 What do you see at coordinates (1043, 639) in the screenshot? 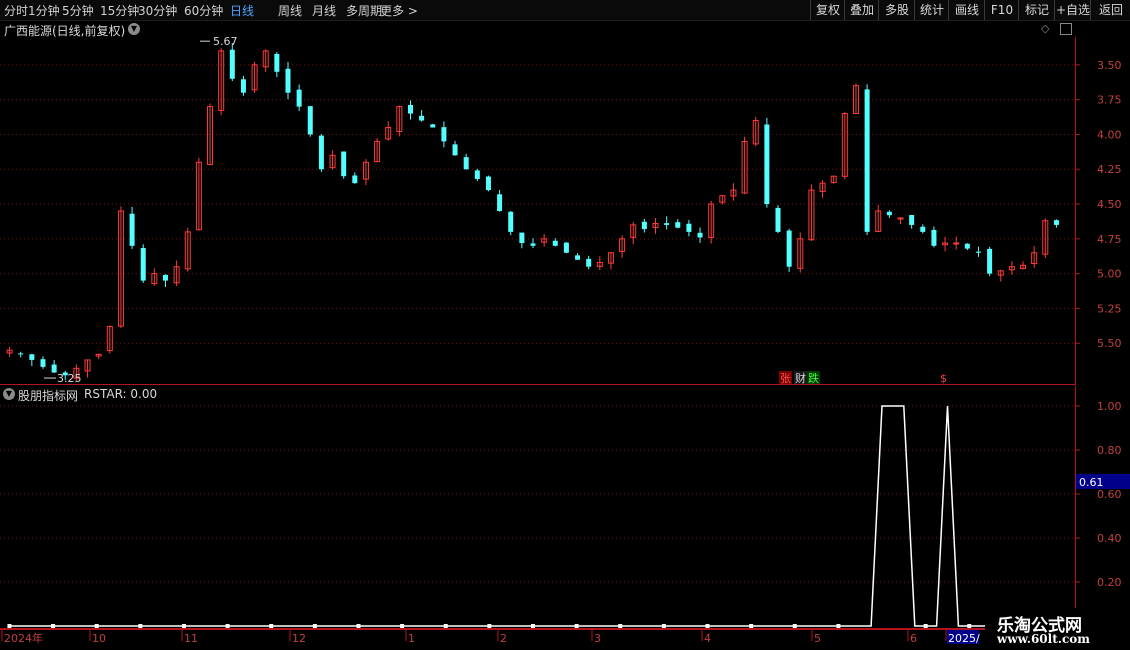
I see `watermark-url: www.60lt.com` at bounding box center [1043, 639].